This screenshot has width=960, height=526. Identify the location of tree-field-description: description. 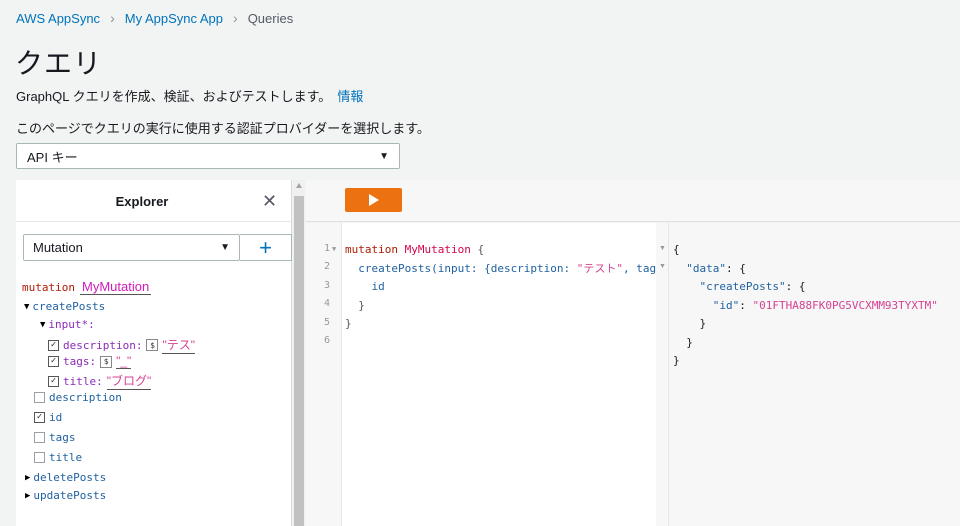
(78, 397).